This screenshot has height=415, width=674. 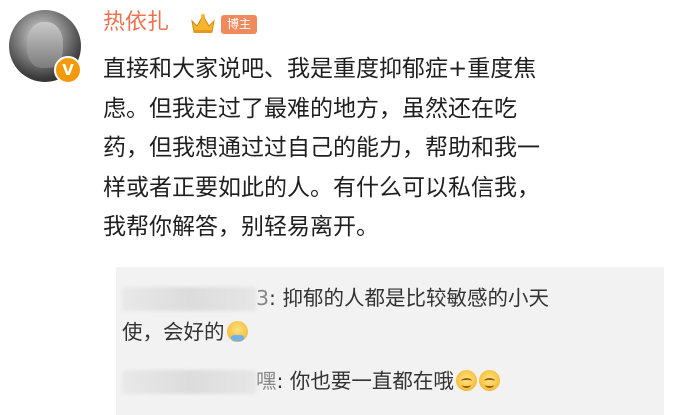 What do you see at coordinates (173, 332) in the screenshot?
I see `reply-text: 使，会好的` at bounding box center [173, 332].